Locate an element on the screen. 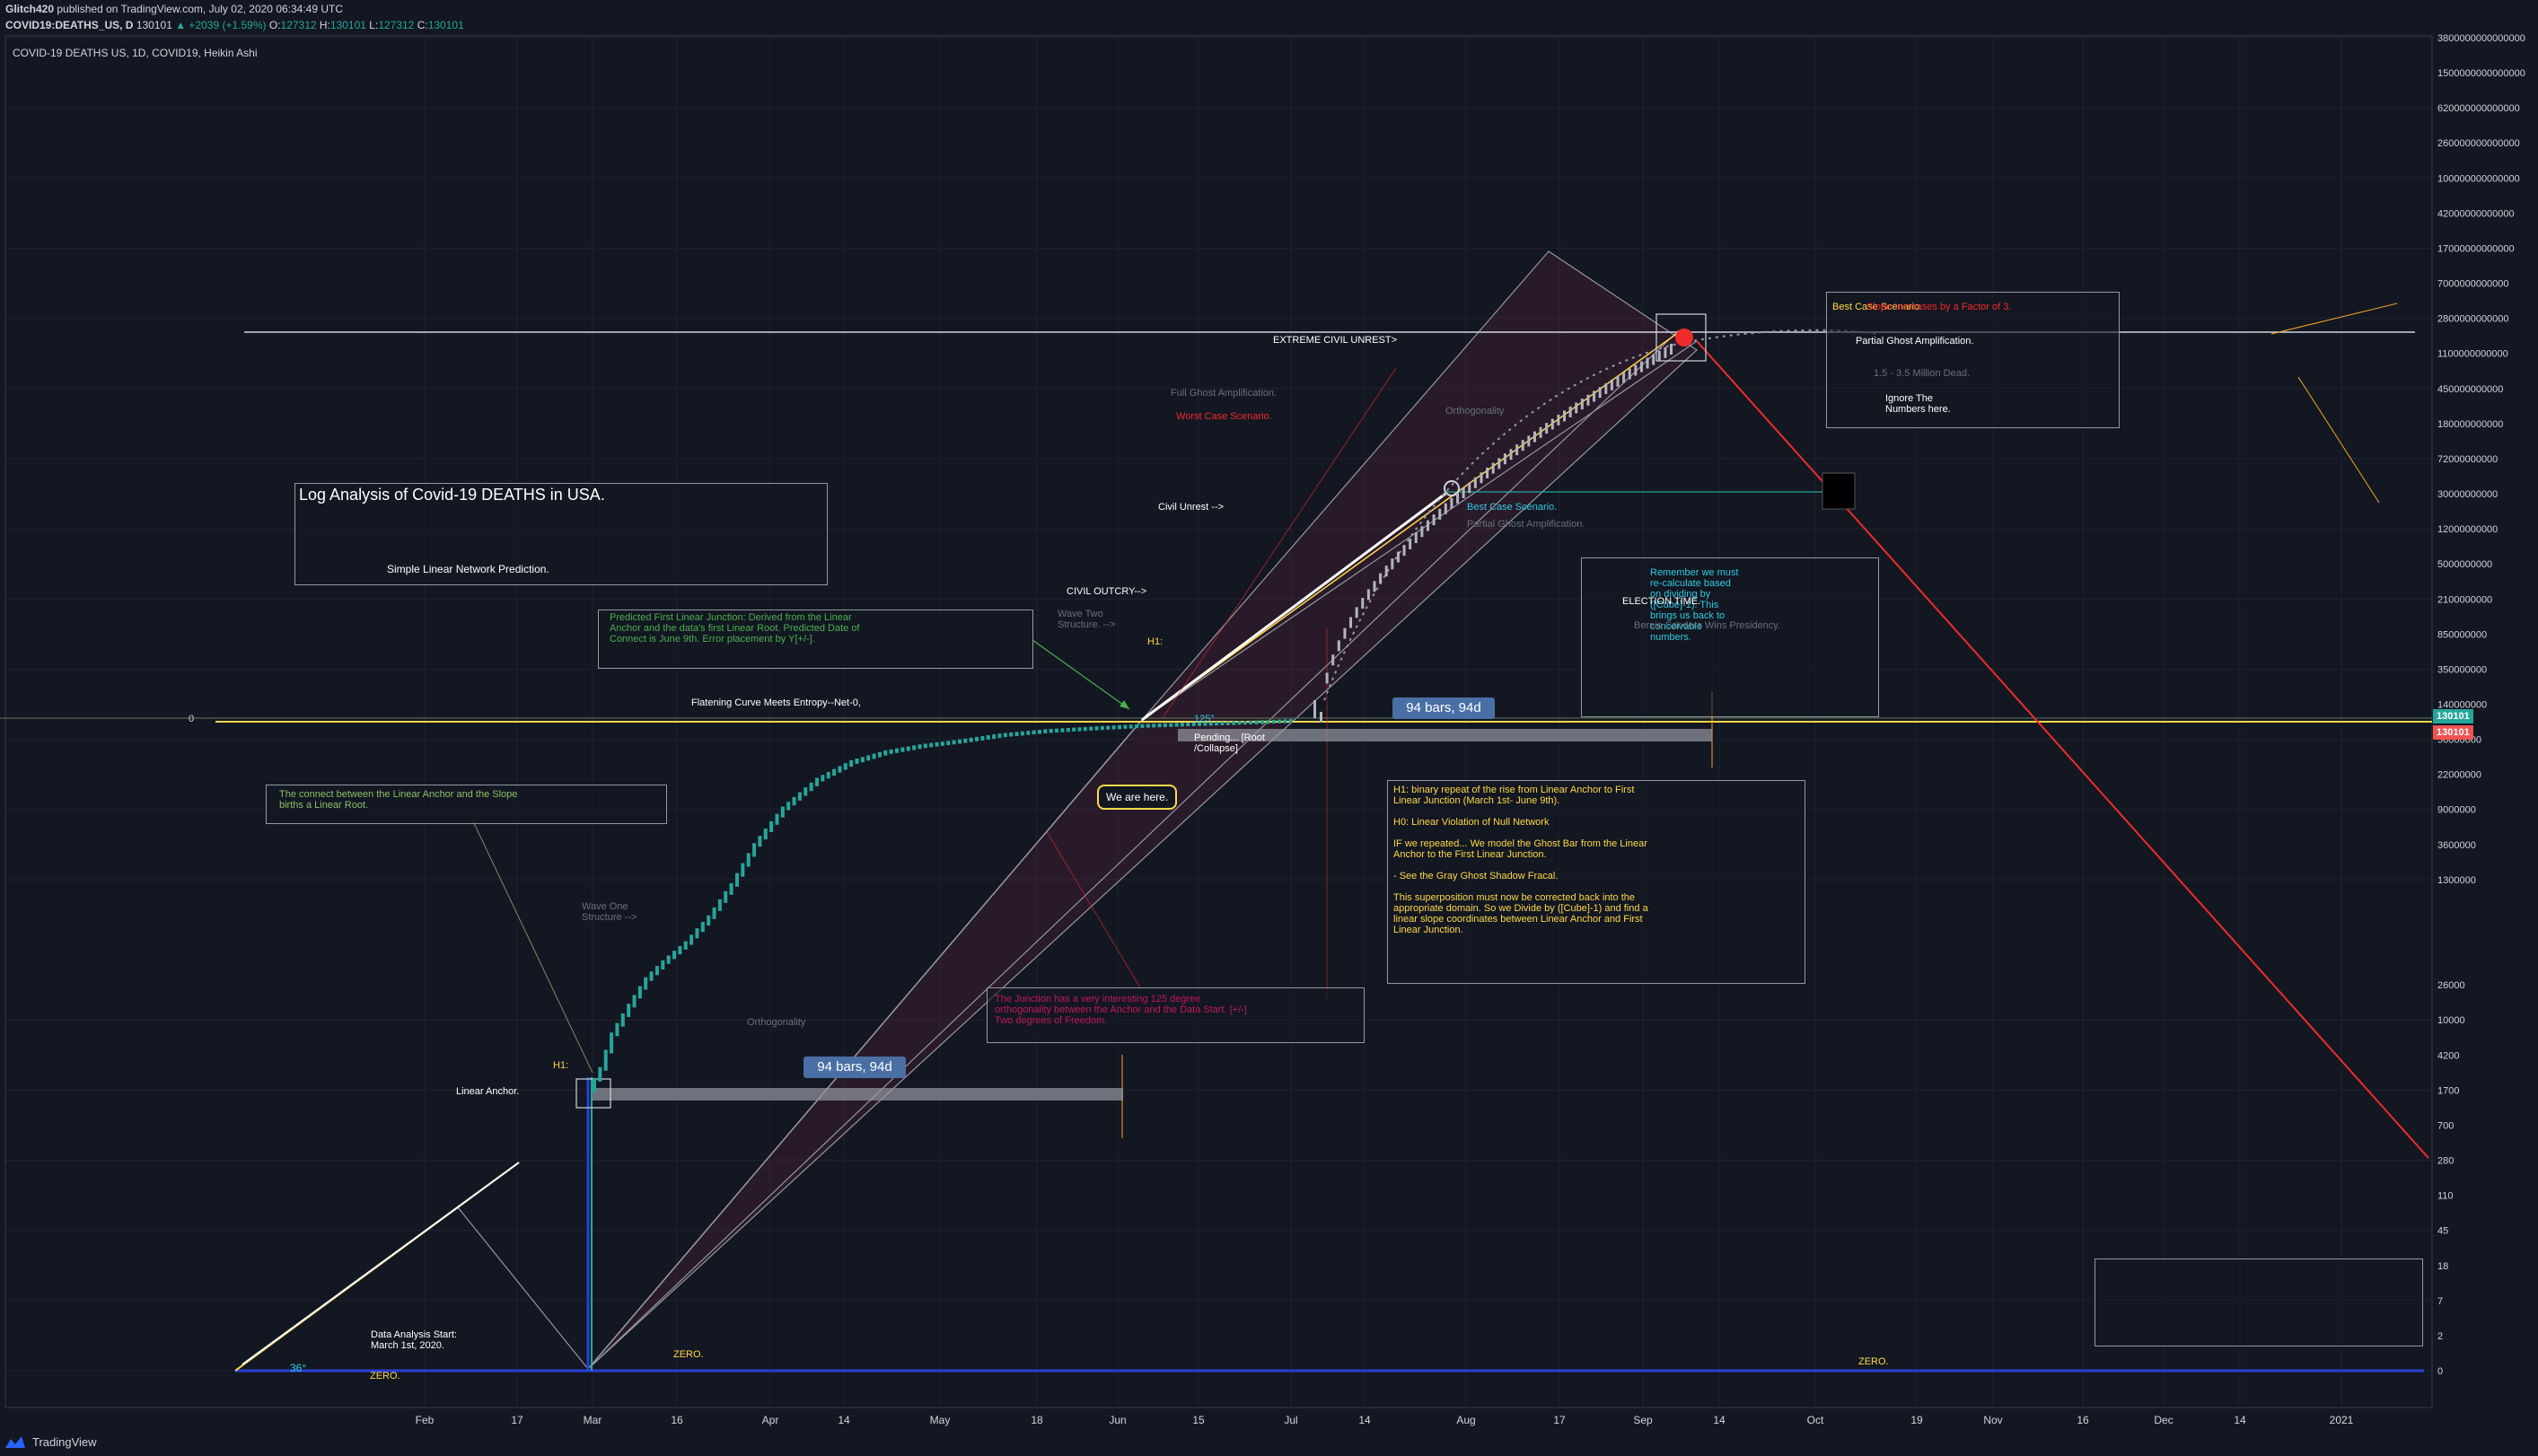 Image resolution: width=2538 pixels, height=1456 pixels. time-tick-label: 19 is located at coordinates (1917, 1420).